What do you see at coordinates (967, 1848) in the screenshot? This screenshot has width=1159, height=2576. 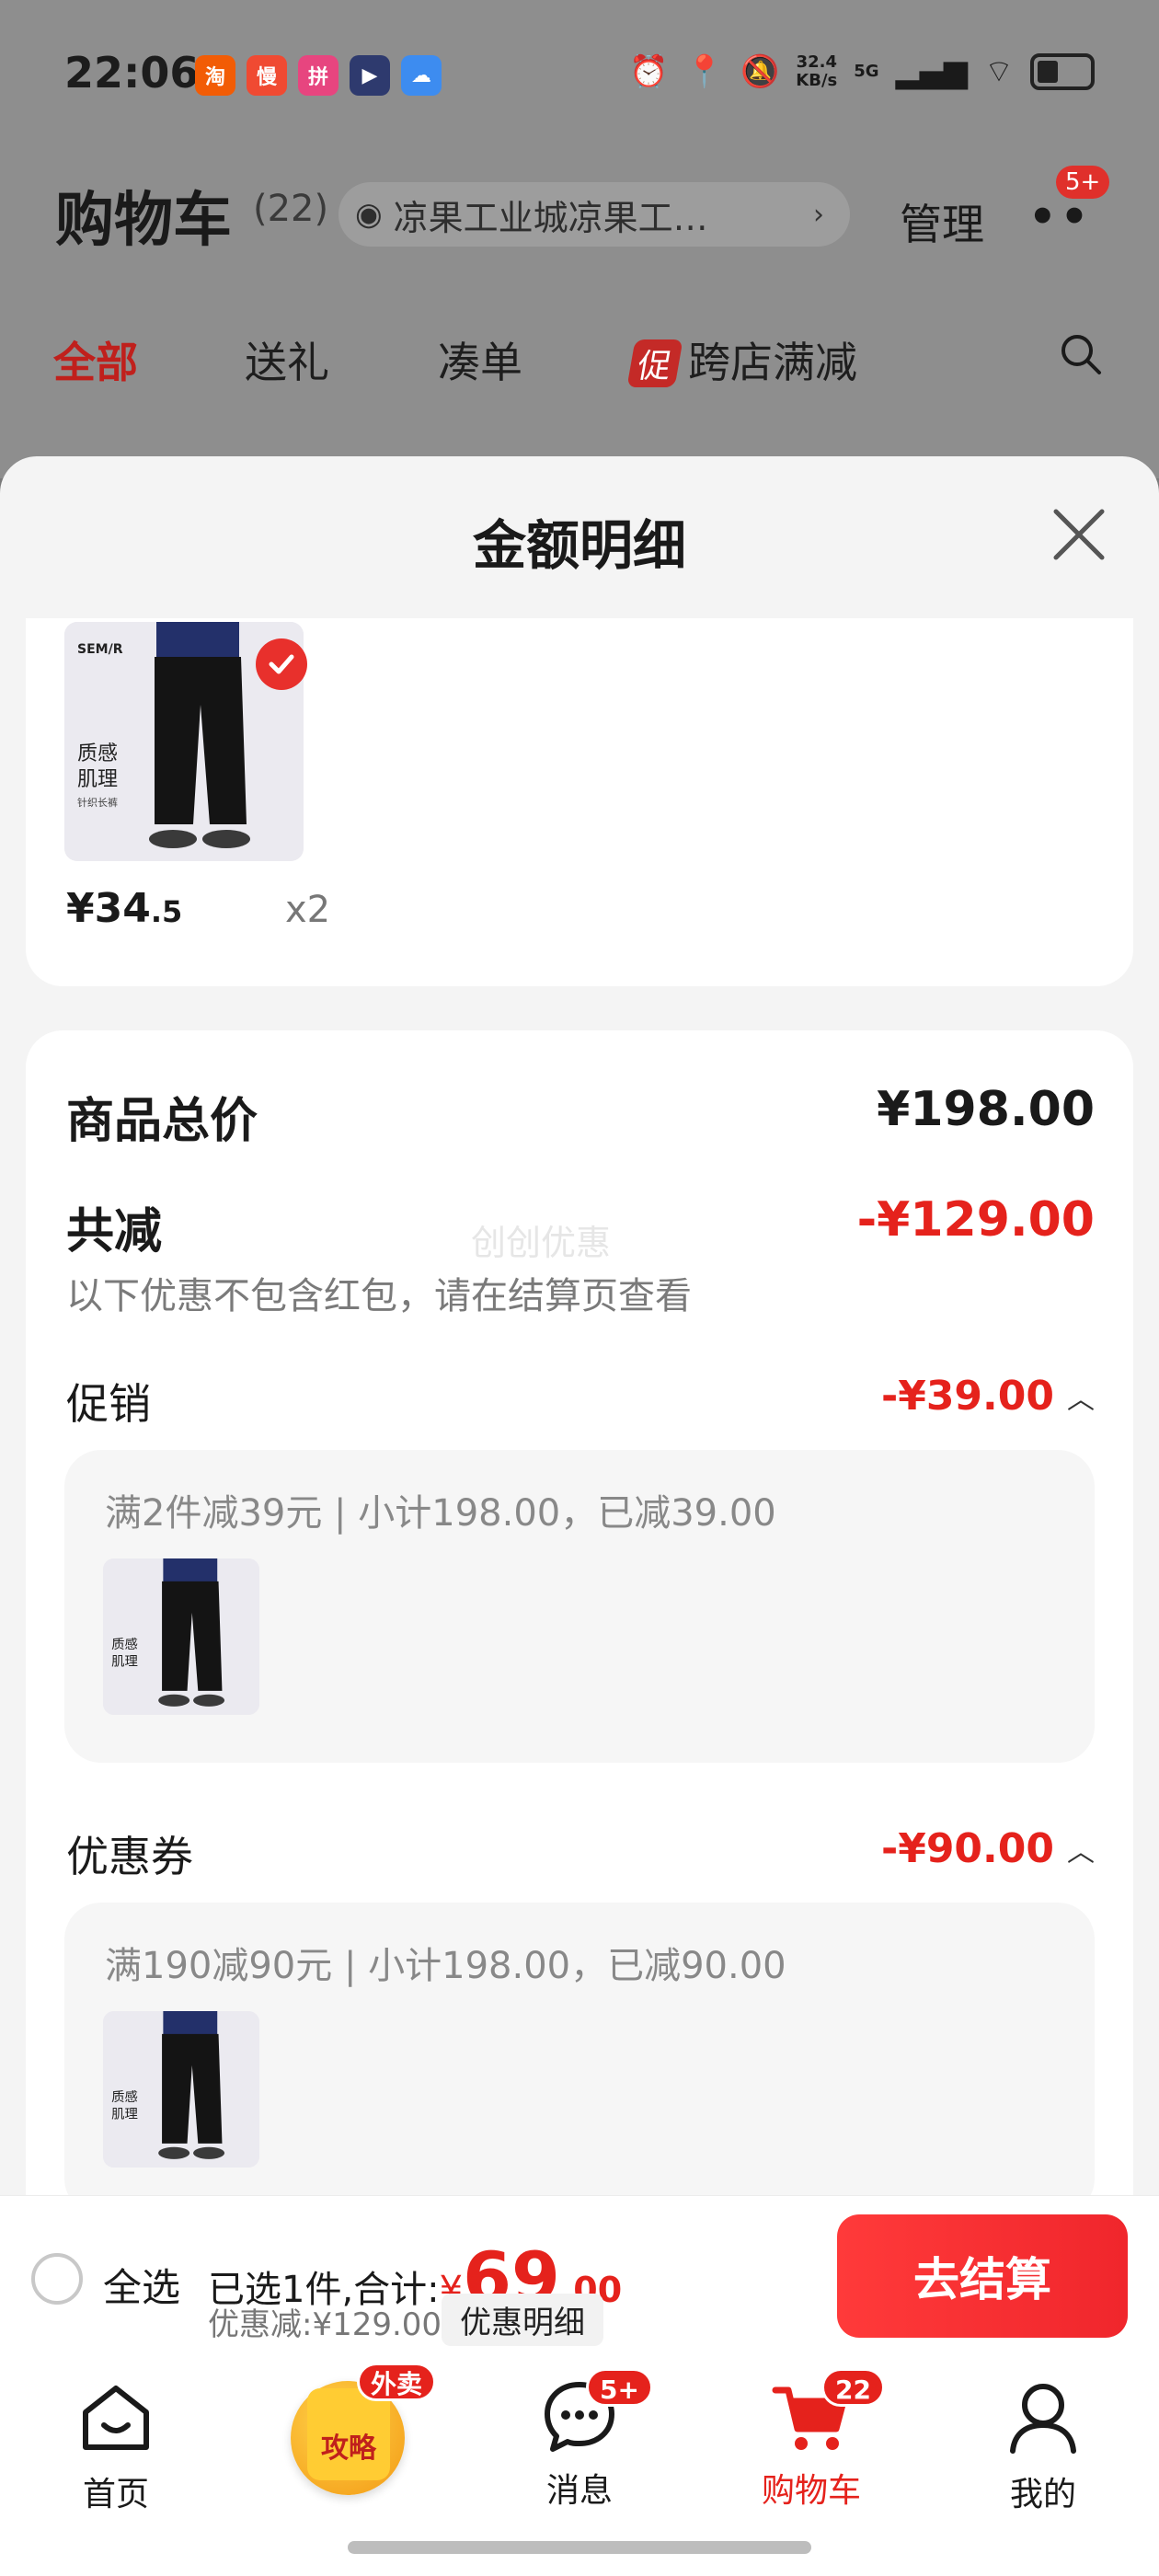 I see `coupon-value: -¥90.00` at bounding box center [967, 1848].